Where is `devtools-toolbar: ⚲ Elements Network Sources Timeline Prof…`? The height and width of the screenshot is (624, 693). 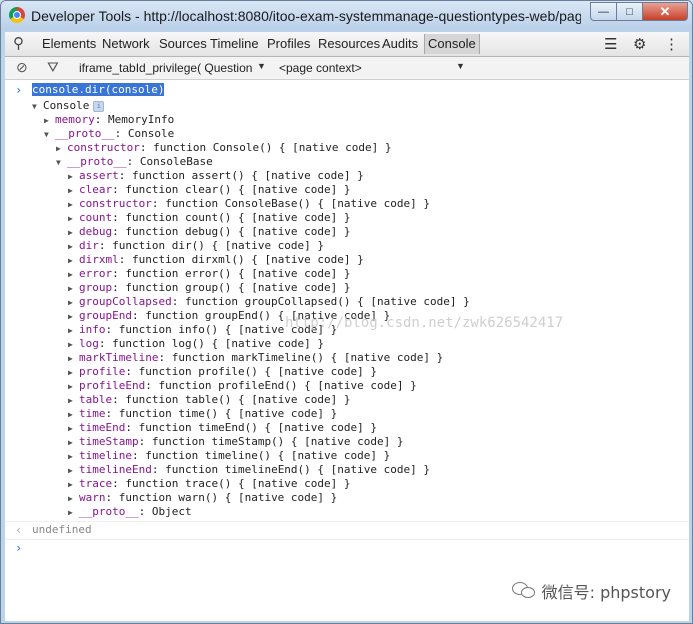
devtools-toolbar: ⚲ Elements Network Sources Timeline Prof… is located at coordinates (347, 44).